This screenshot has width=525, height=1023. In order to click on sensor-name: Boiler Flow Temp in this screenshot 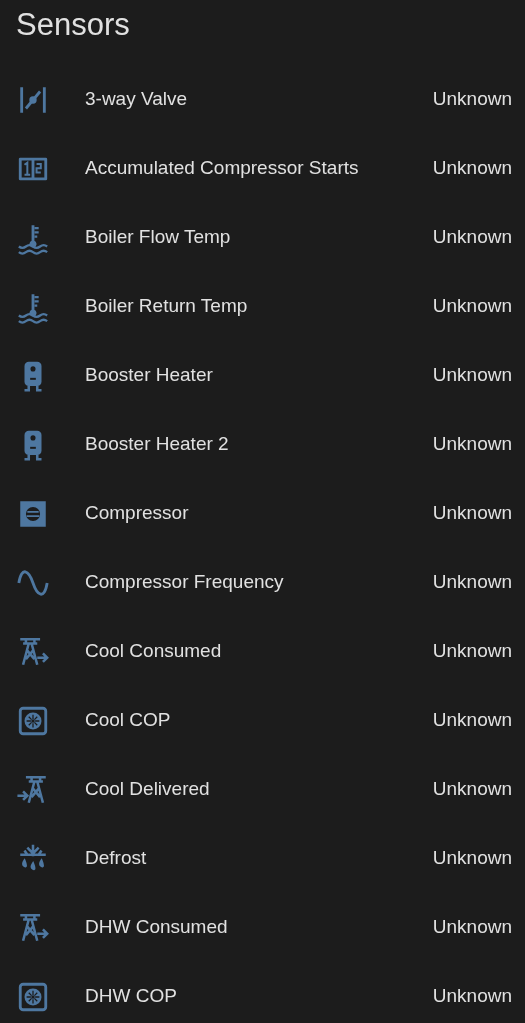, I will do `click(259, 237)`.